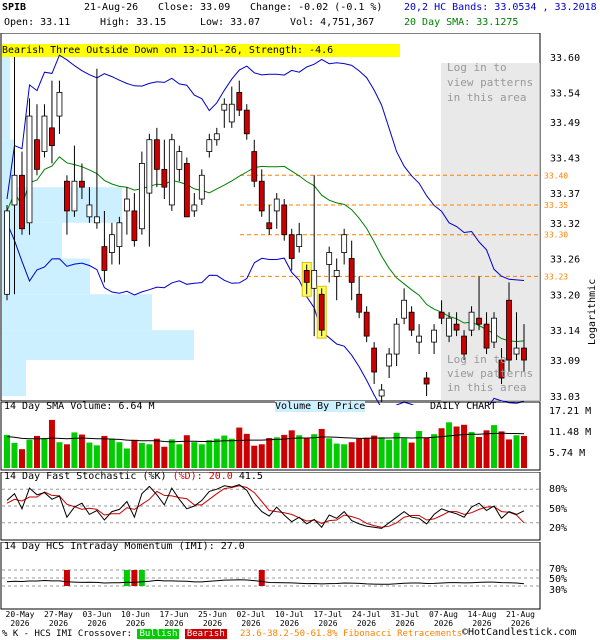 The height and width of the screenshot is (640, 600). Describe the element at coordinates (174, 614) in the screenshot. I see `x-axis-label: 17-Jun` at that location.